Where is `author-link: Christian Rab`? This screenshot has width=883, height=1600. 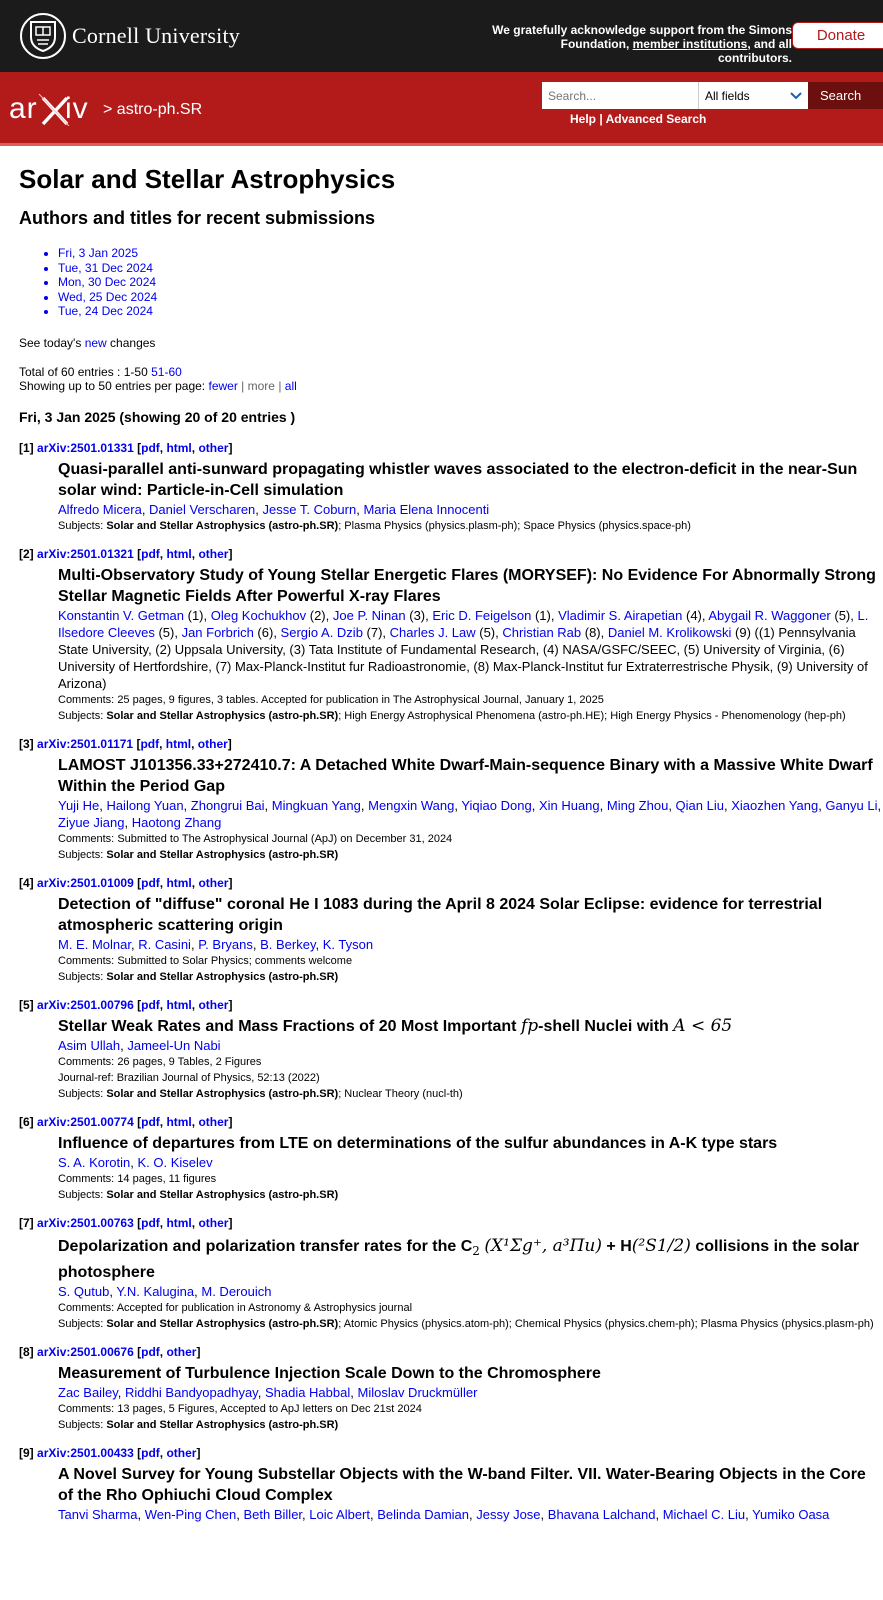 author-link: Christian Rab is located at coordinates (541, 632).